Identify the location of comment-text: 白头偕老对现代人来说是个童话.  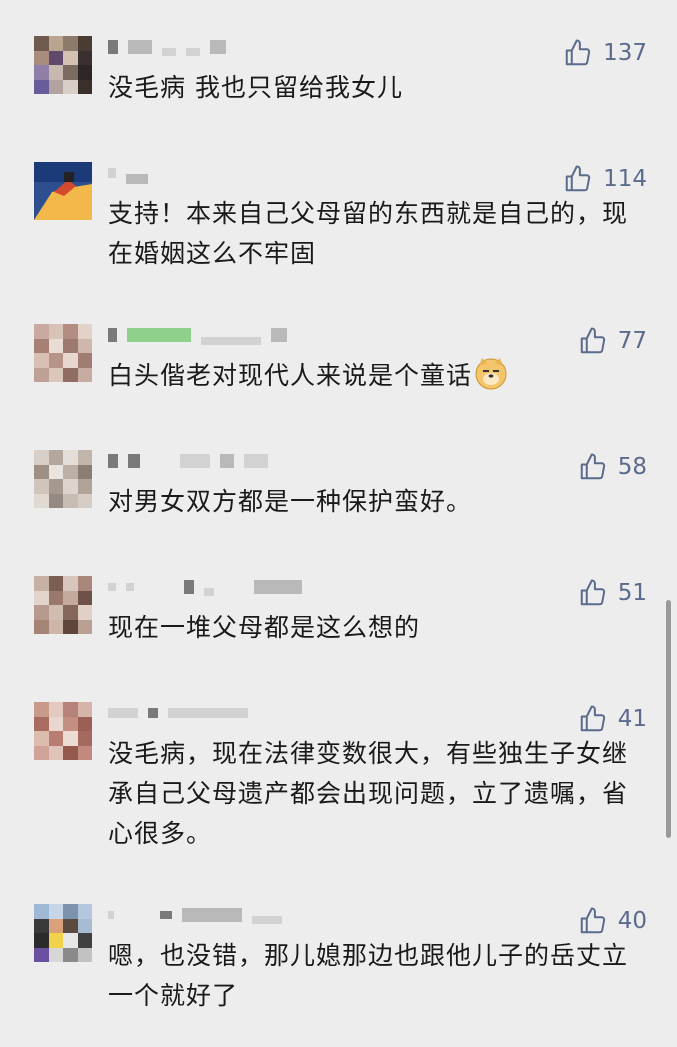
(373, 376).